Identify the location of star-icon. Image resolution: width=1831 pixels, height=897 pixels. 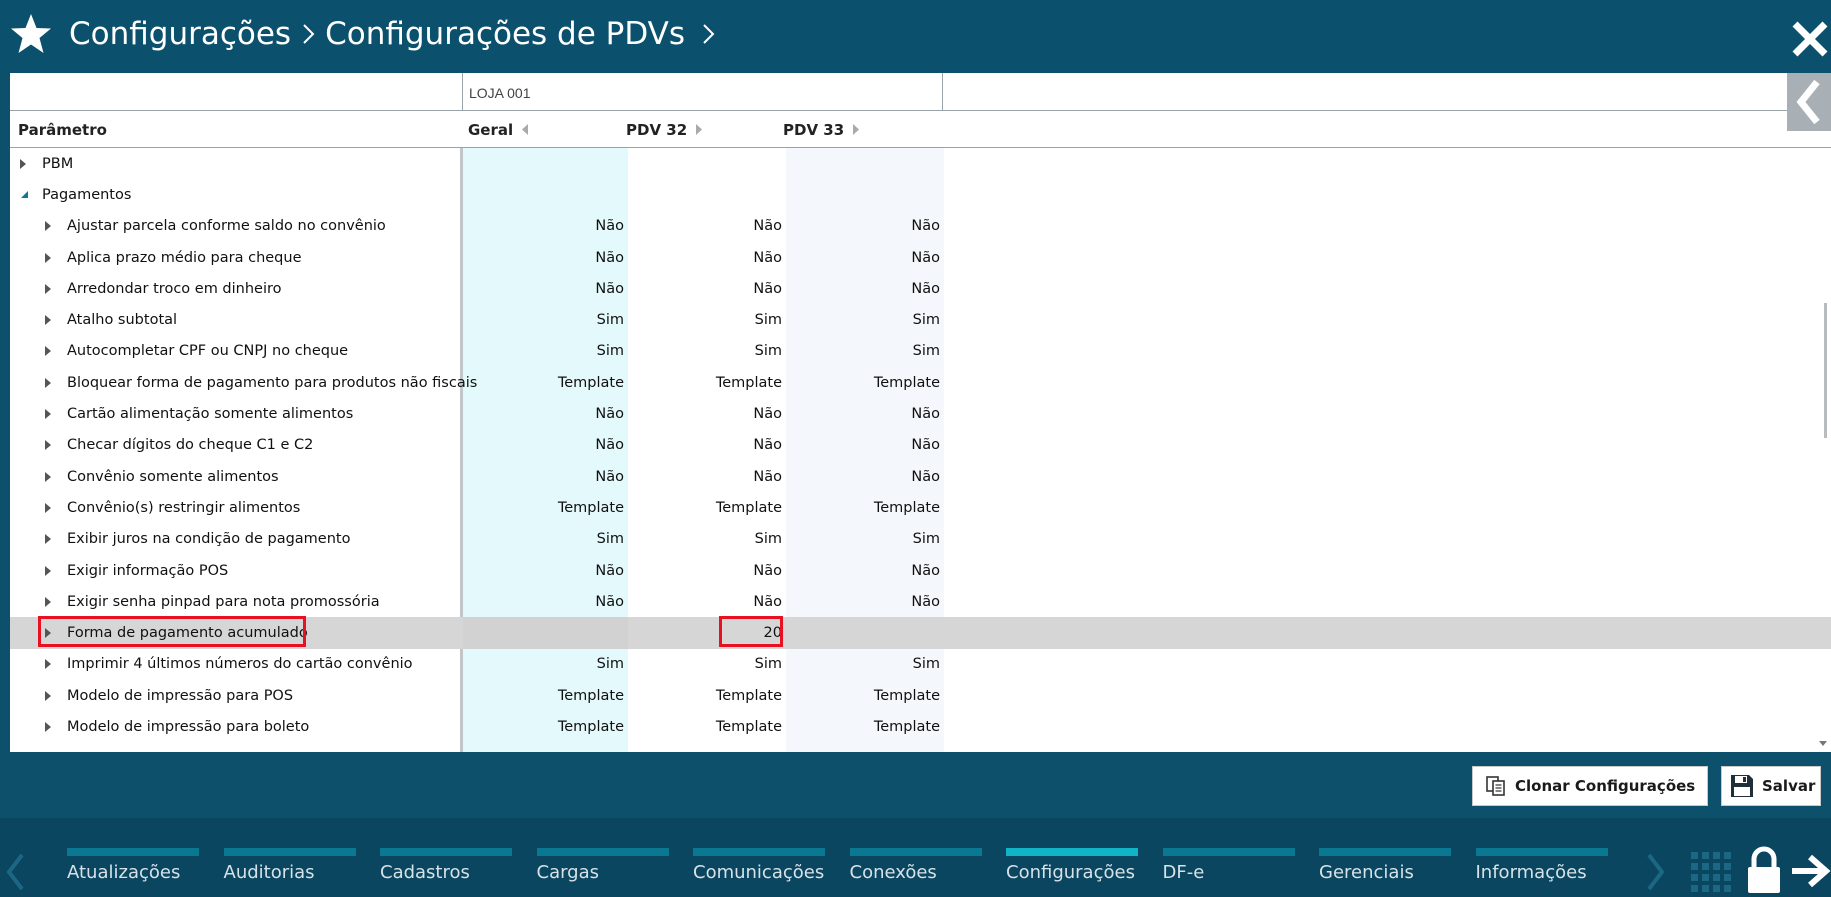
(31, 34).